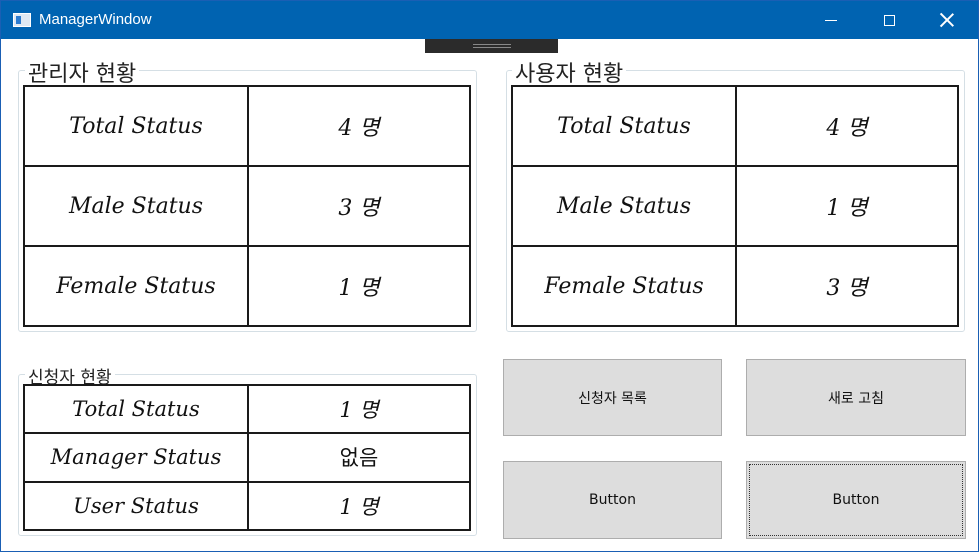 This screenshot has height=552, width=979. Describe the element at coordinates (359, 457) in the screenshot. I see `applicant-manager-value: 없음` at that location.